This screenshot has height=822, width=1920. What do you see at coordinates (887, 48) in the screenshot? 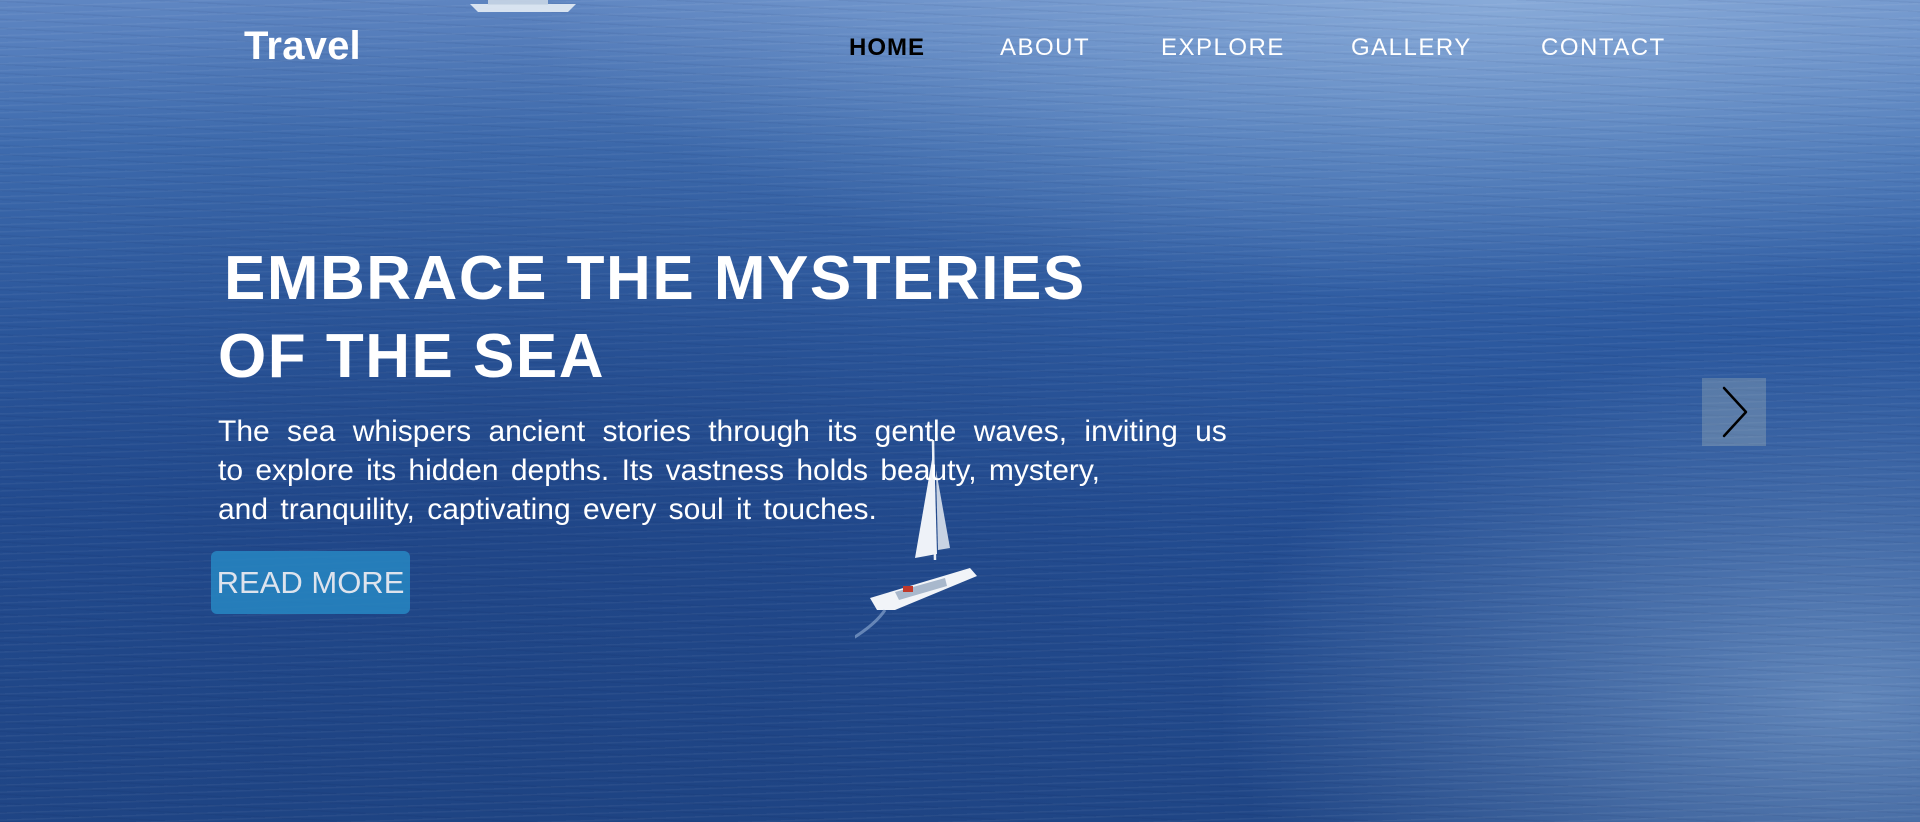
I see `nav-item-home: HOME` at bounding box center [887, 48].